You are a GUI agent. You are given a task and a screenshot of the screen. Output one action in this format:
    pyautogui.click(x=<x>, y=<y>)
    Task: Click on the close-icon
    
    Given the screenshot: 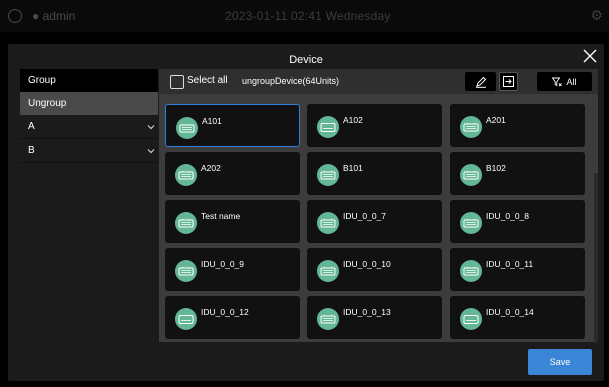 What is the action you would take?
    pyautogui.click(x=590, y=56)
    